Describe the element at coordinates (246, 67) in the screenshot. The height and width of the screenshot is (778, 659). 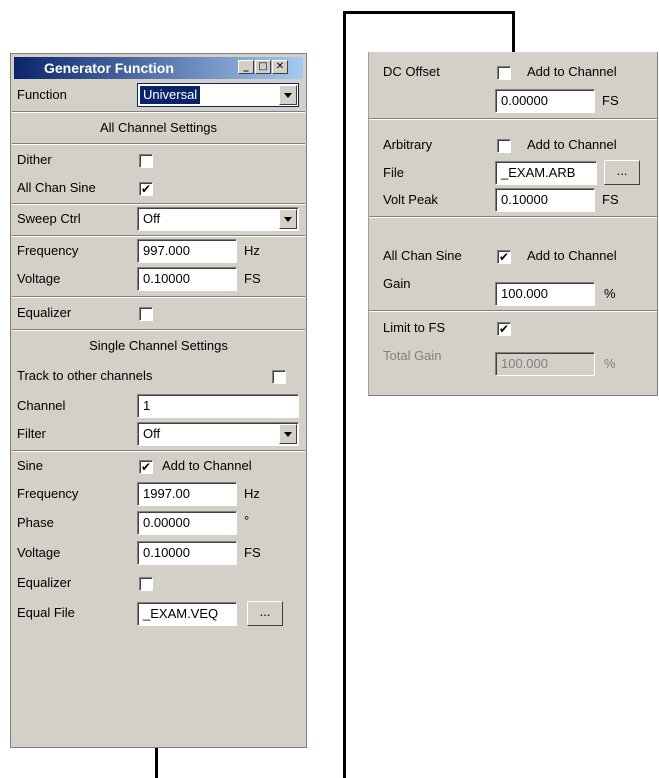
I see `minimize-icon: _` at that location.